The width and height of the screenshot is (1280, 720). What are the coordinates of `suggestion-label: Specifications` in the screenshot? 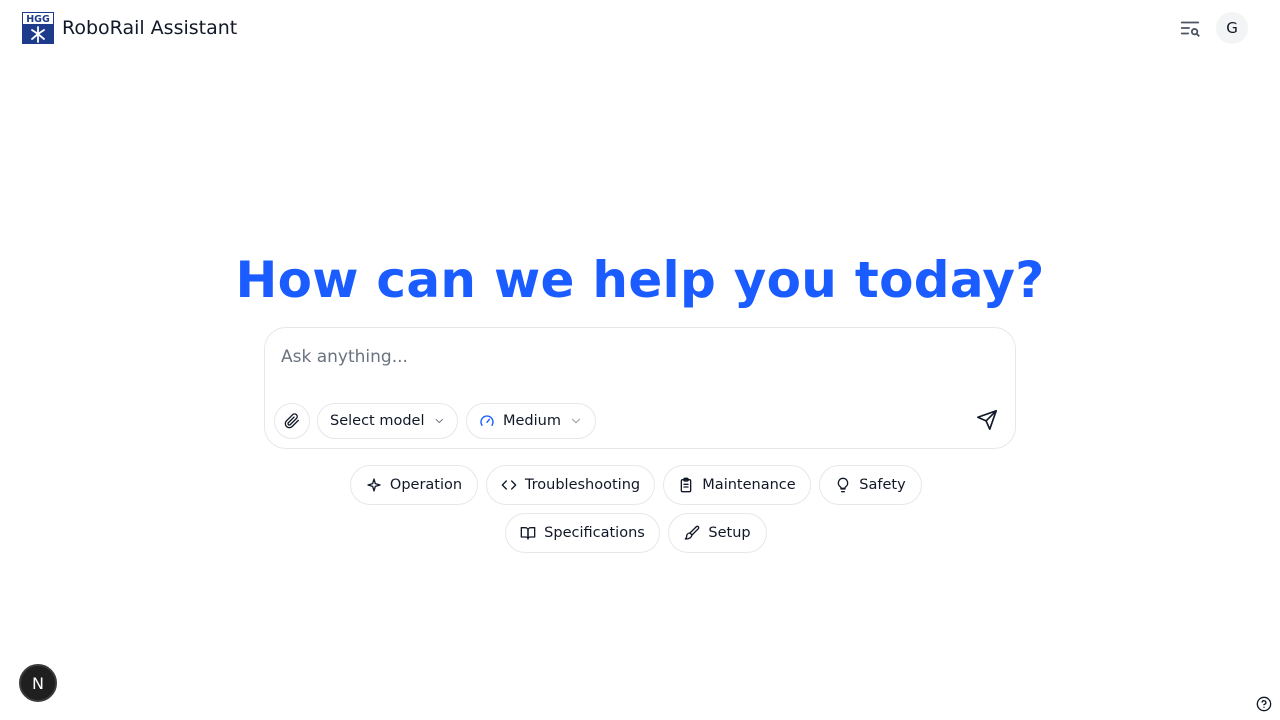 It's located at (594, 533).